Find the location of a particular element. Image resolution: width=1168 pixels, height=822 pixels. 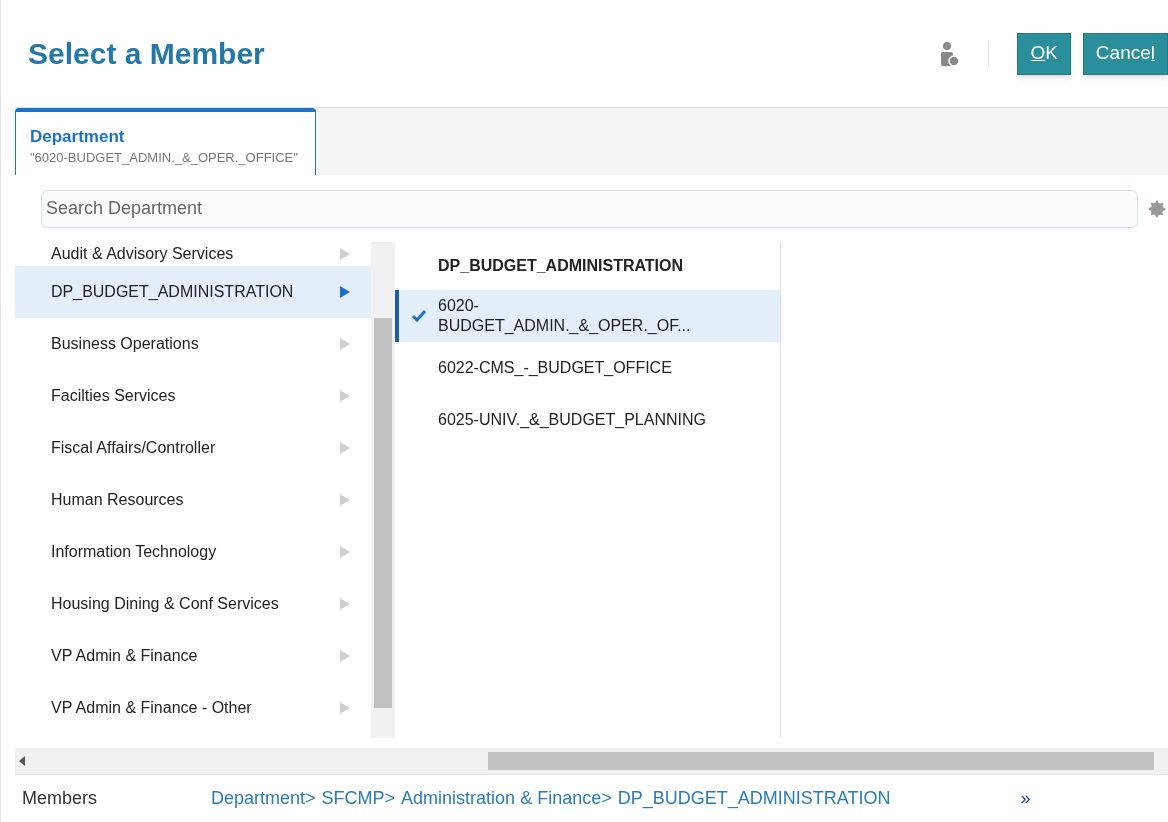

more-link: » is located at coordinates (1025, 799).